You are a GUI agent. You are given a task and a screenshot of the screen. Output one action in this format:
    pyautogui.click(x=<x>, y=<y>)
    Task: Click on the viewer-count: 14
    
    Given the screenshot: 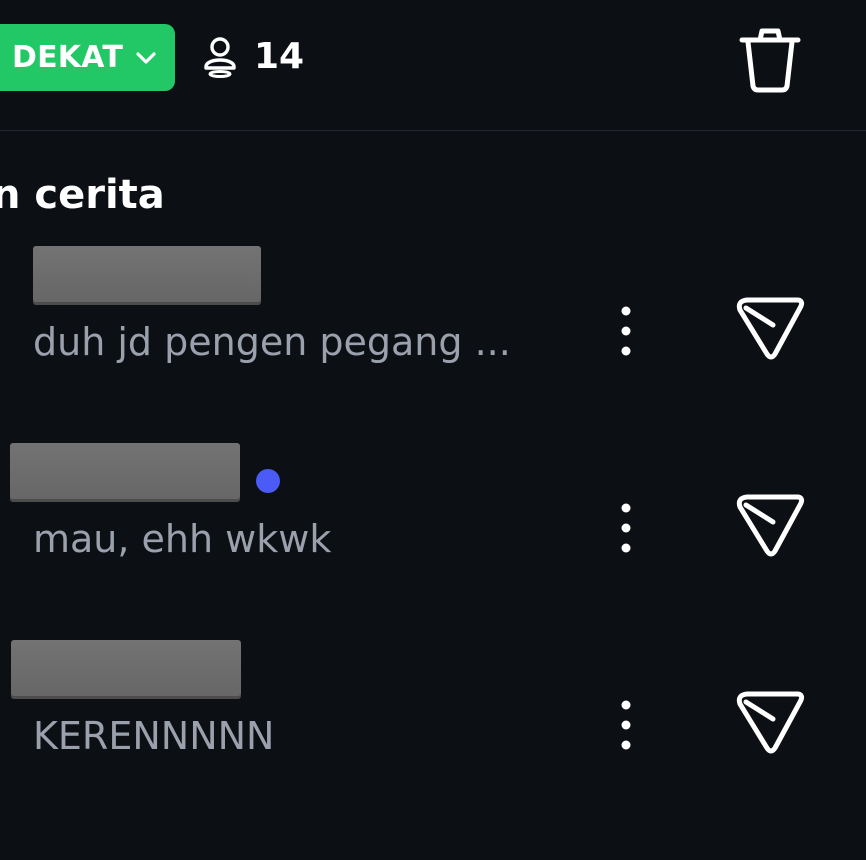 What is the action you would take?
    pyautogui.click(x=279, y=56)
    